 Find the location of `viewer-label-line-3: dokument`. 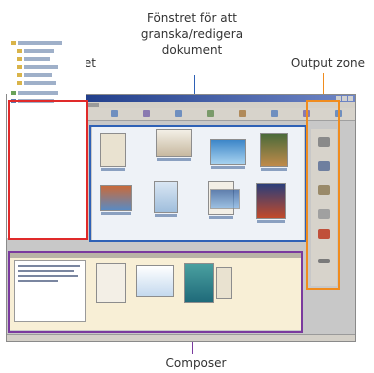

viewer-label-line-3: dokument is located at coordinates (192, 50).